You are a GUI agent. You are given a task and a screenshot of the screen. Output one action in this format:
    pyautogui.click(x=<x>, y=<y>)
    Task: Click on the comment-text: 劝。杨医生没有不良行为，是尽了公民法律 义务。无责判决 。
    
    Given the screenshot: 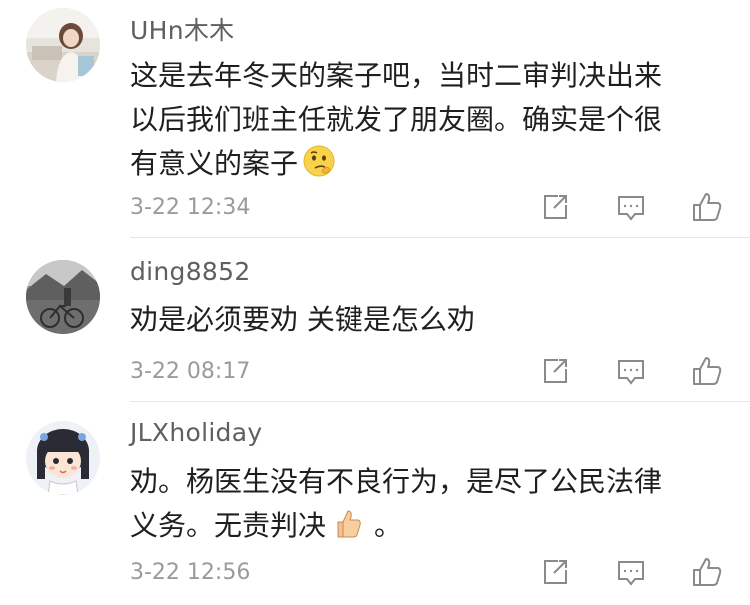 What is the action you would take?
    pyautogui.click(x=420, y=506)
    